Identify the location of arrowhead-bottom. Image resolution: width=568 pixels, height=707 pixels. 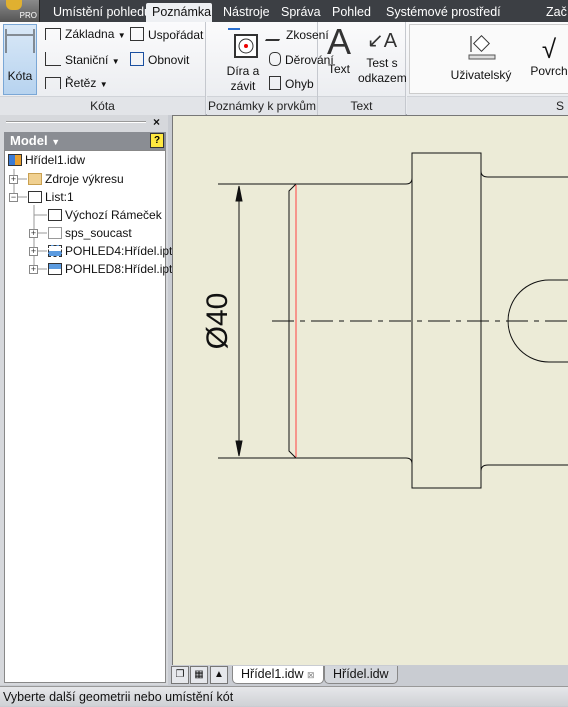
(239, 448).